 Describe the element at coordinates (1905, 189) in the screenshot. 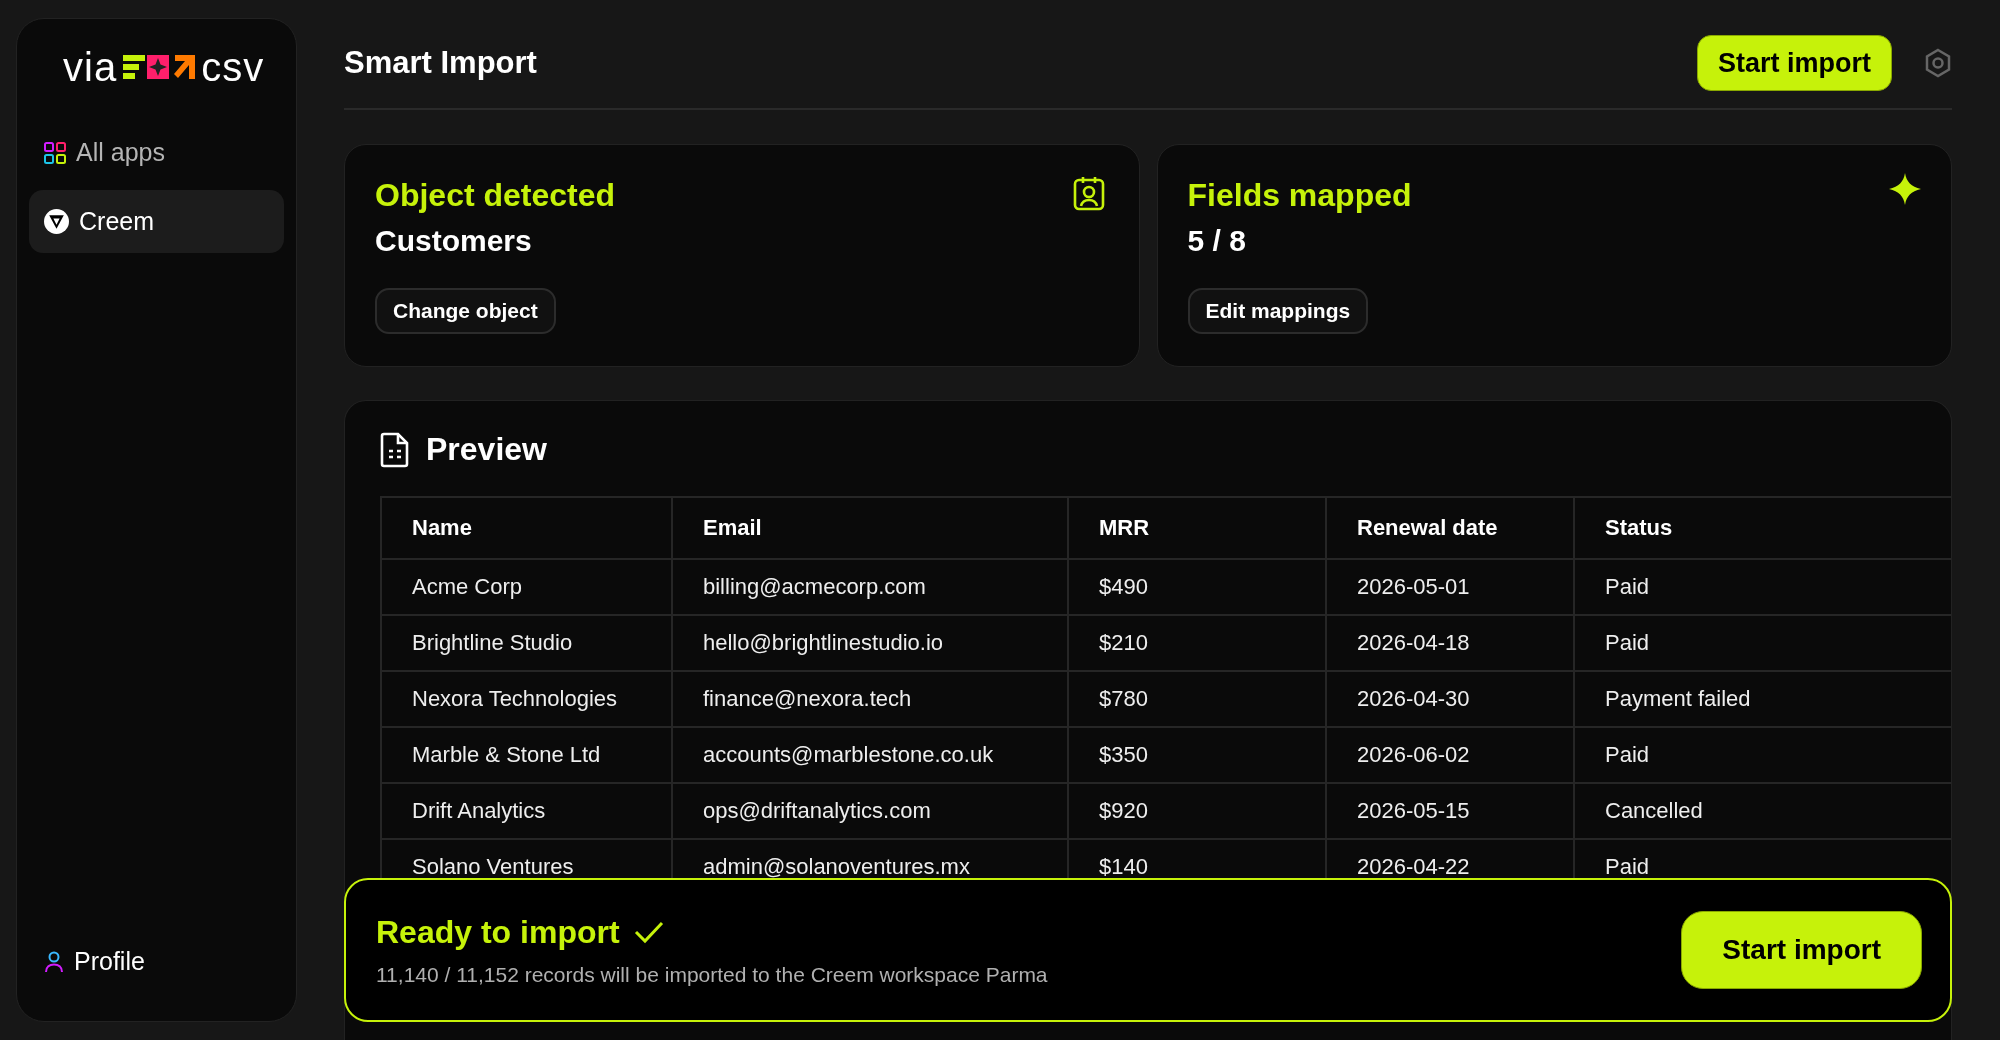

I see `sparkle-icon` at that location.